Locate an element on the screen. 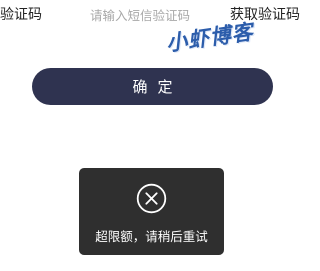 This screenshot has width=320, height=271. verification-code-label: 验证码 is located at coordinates (21, 15).